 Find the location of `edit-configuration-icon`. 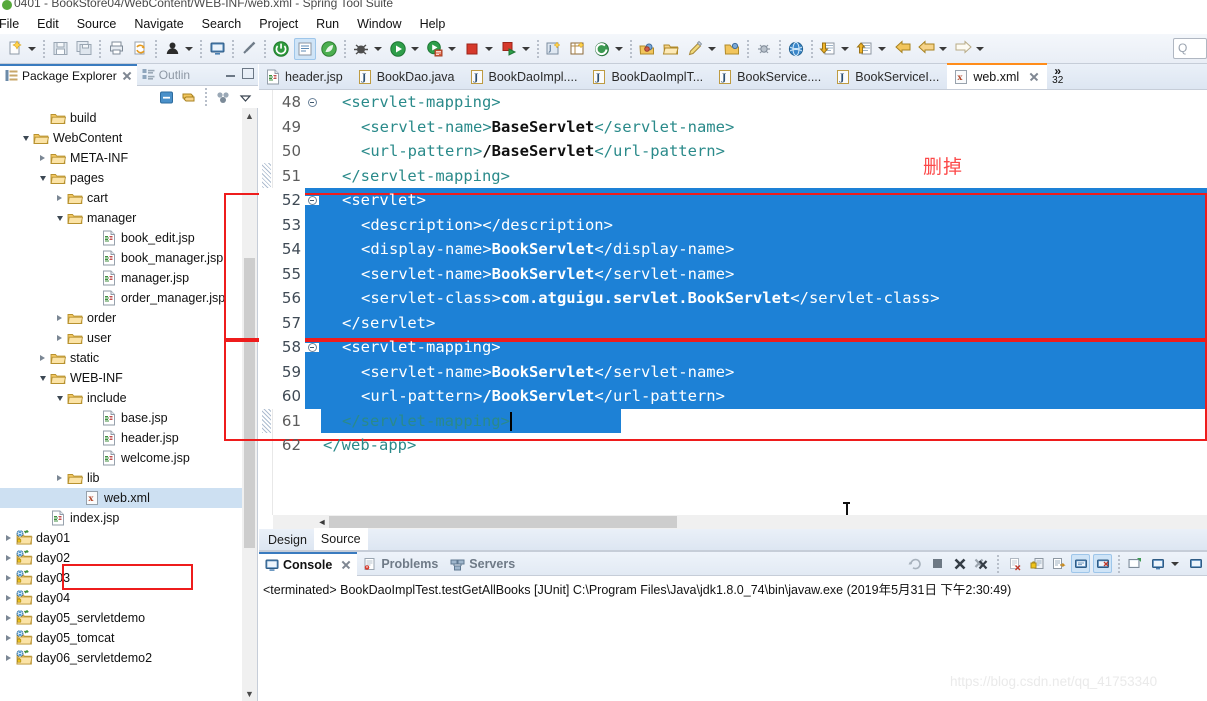

edit-configuration-icon is located at coordinates (305, 48).